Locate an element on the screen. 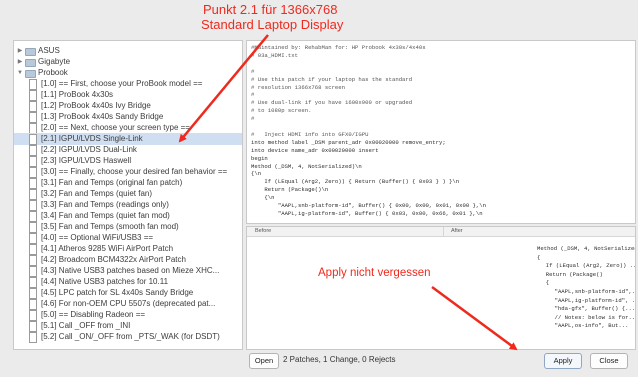 The width and height of the screenshot is (638, 377). arrow-to-single-link is located at coordinates (223, 88).